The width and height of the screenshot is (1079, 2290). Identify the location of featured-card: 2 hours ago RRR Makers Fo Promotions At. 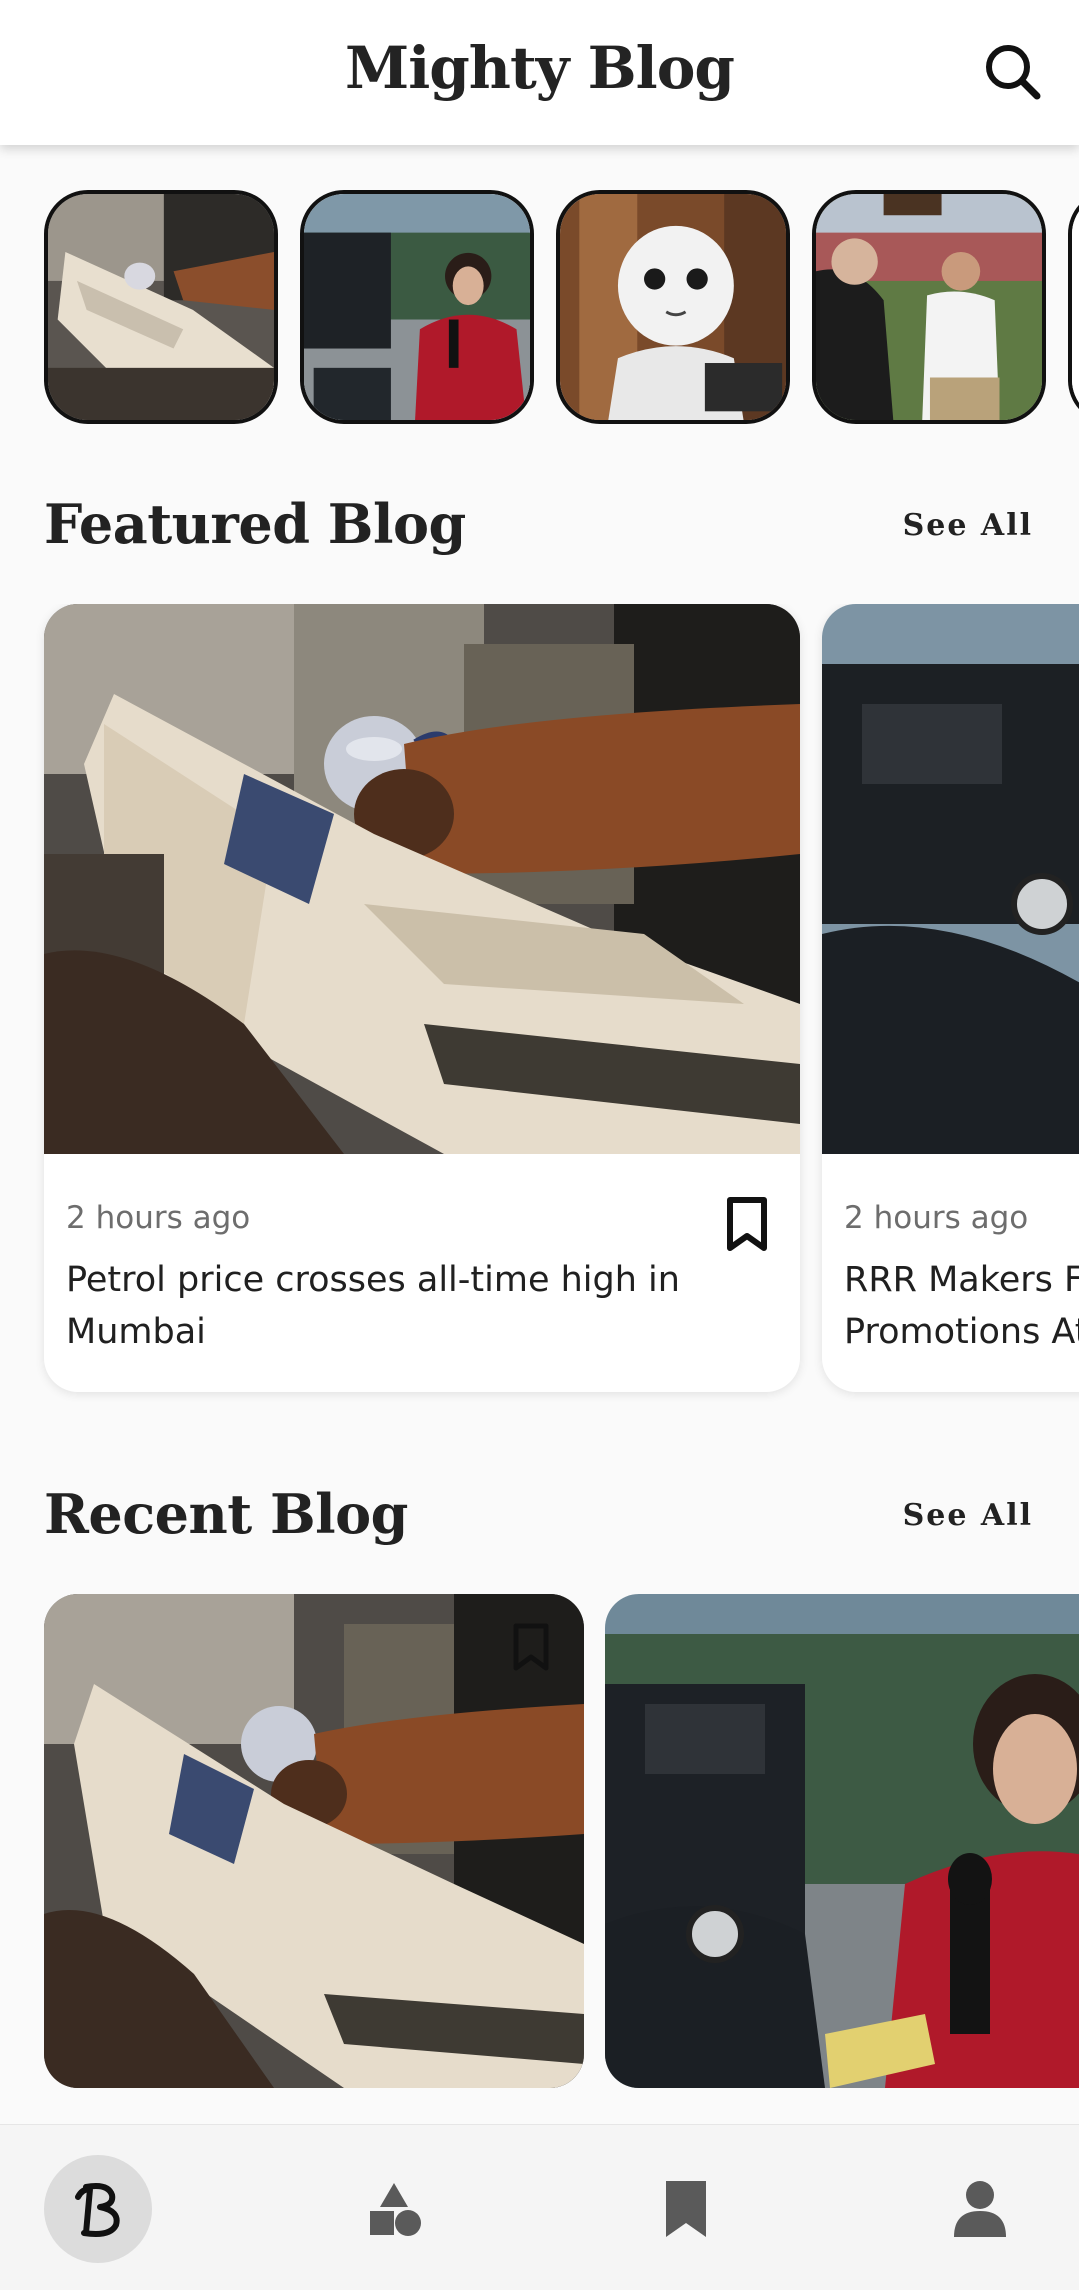
(950, 998).